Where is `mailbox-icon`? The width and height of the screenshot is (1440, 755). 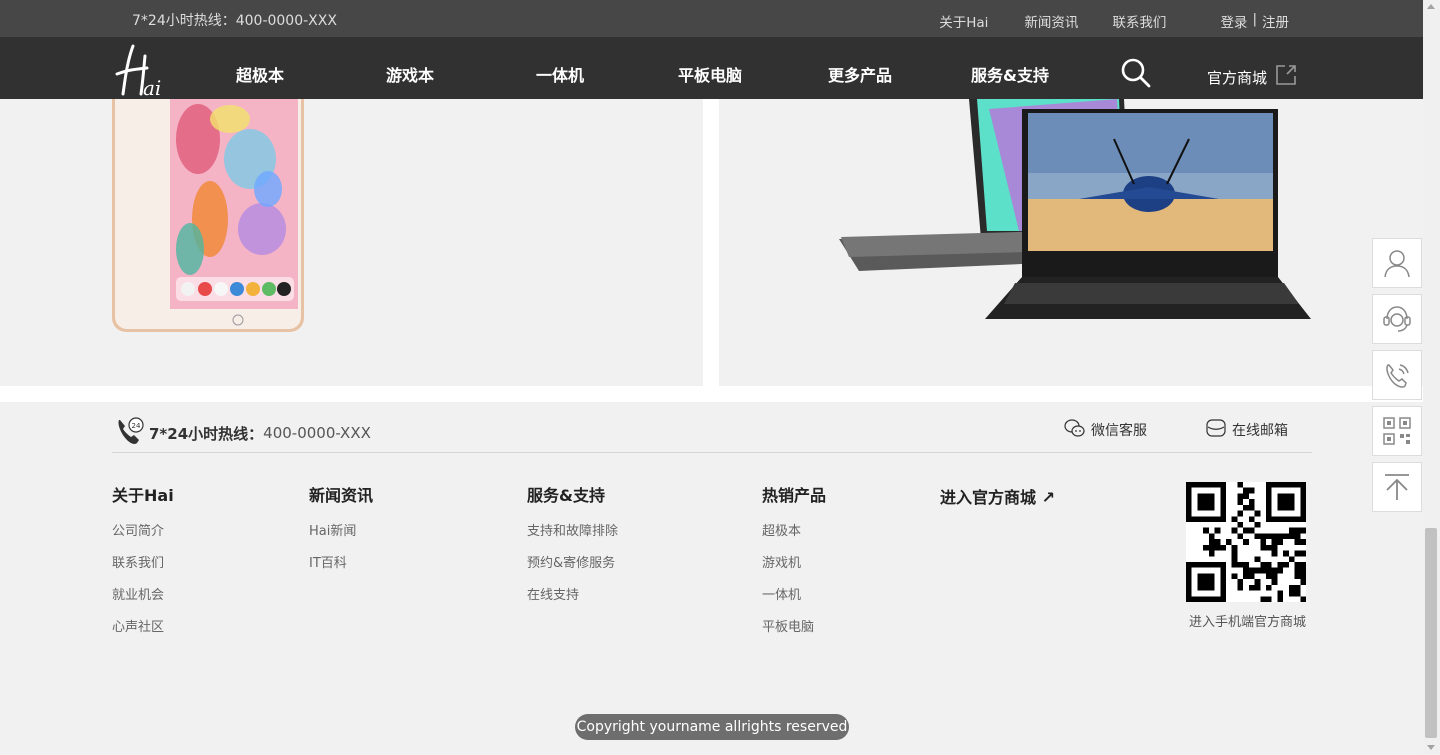 mailbox-icon is located at coordinates (1216, 430).